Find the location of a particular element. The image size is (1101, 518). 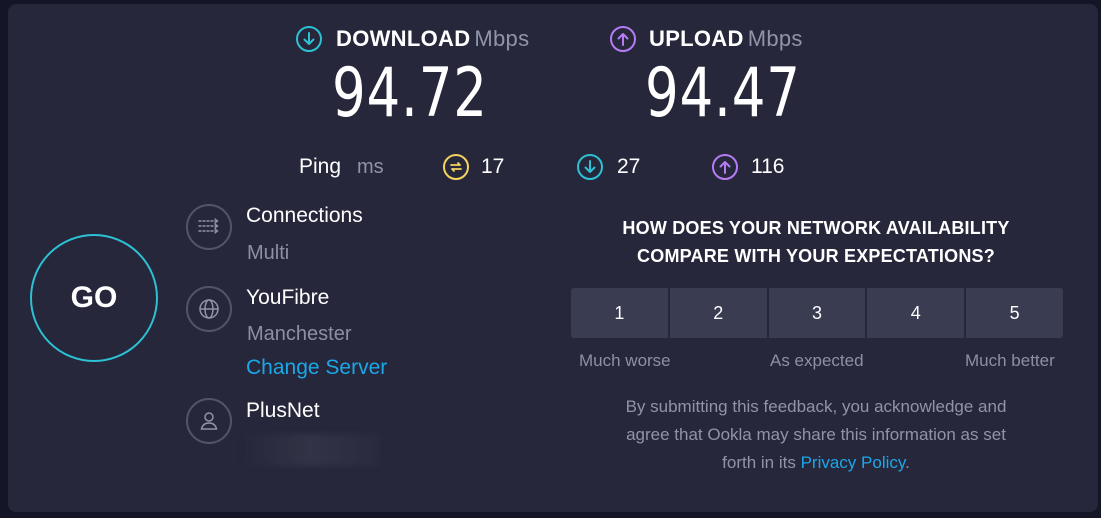

server-name: YouFibre is located at coordinates (288, 297).